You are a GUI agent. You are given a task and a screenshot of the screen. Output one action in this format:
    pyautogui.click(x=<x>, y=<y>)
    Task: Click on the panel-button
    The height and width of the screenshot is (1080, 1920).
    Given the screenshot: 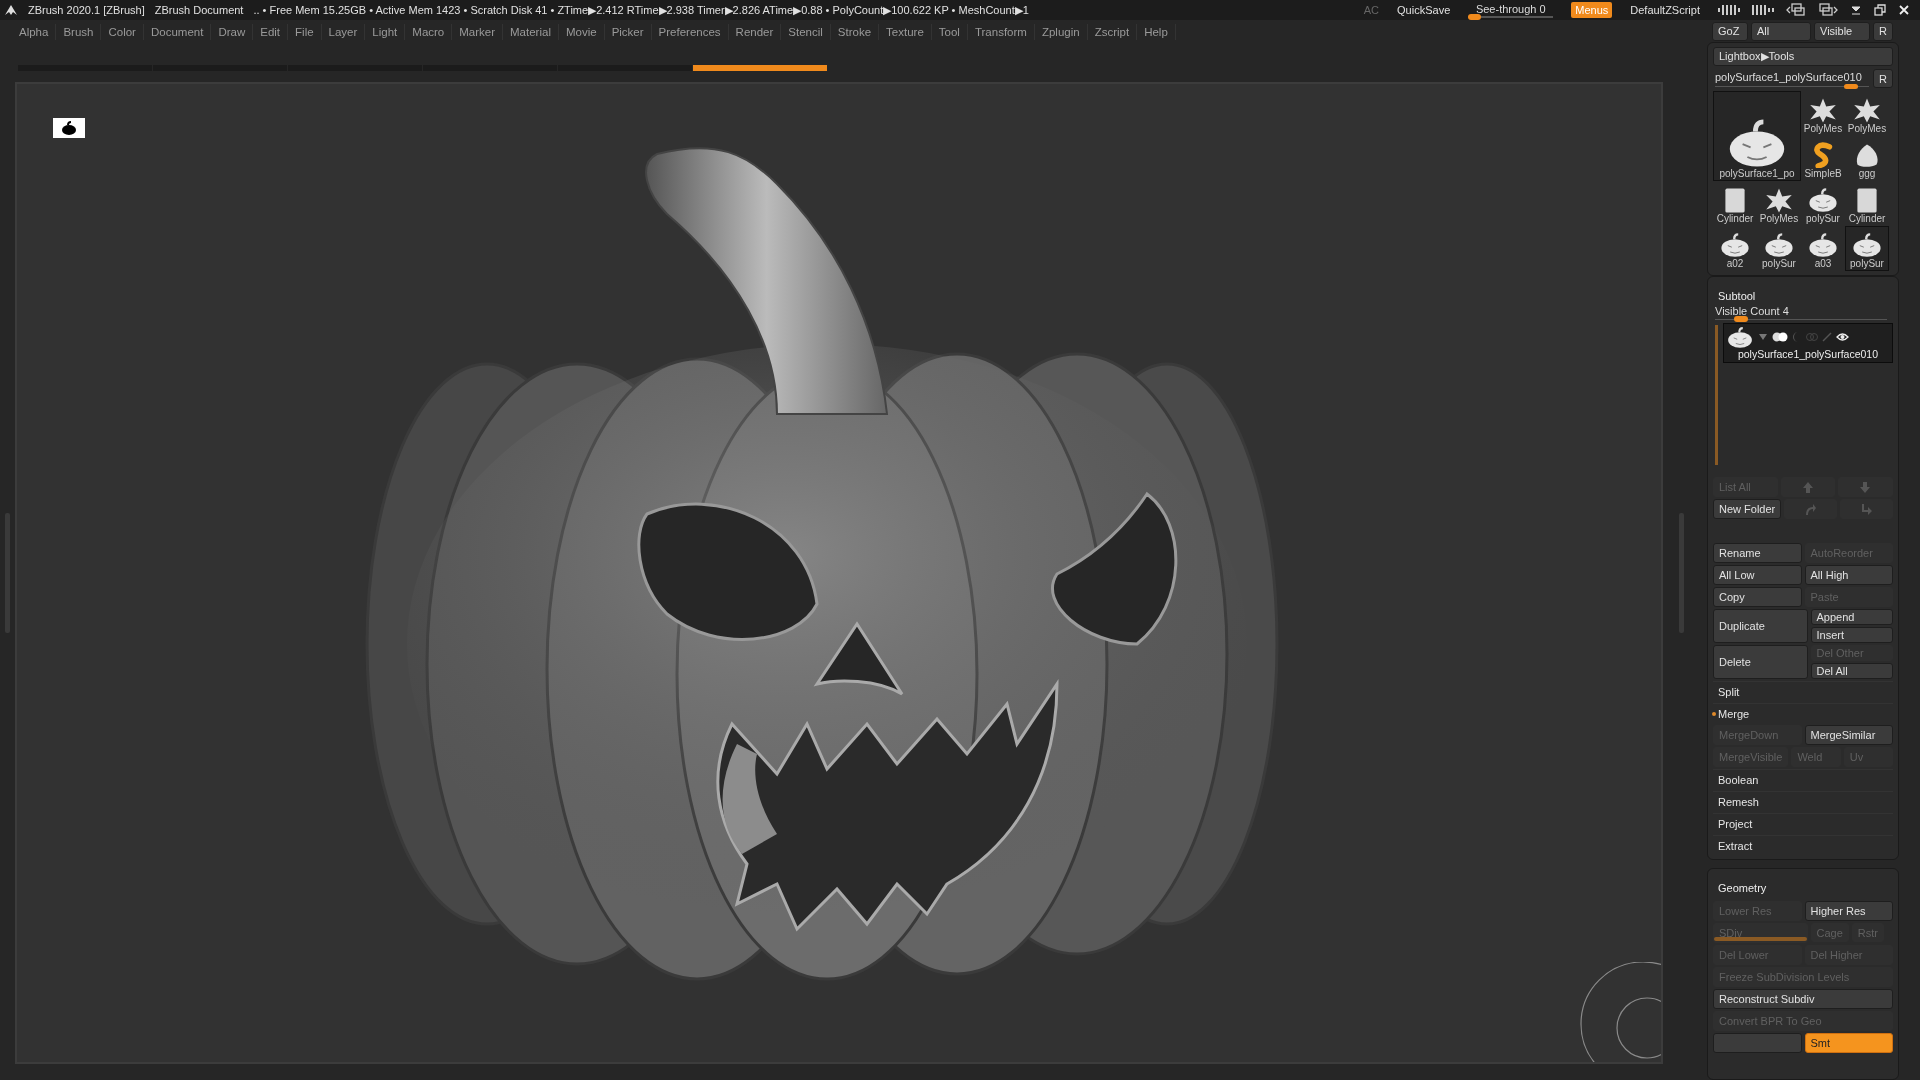 What is the action you would take?
    pyautogui.click(x=1757, y=1043)
    